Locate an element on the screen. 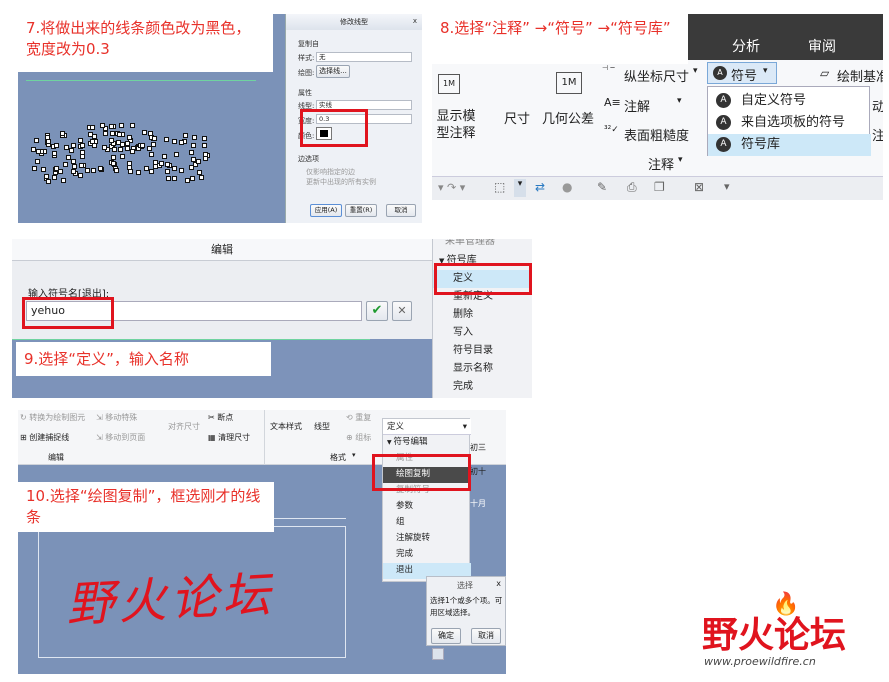  drawing-line is located at coordinates (191, 339).